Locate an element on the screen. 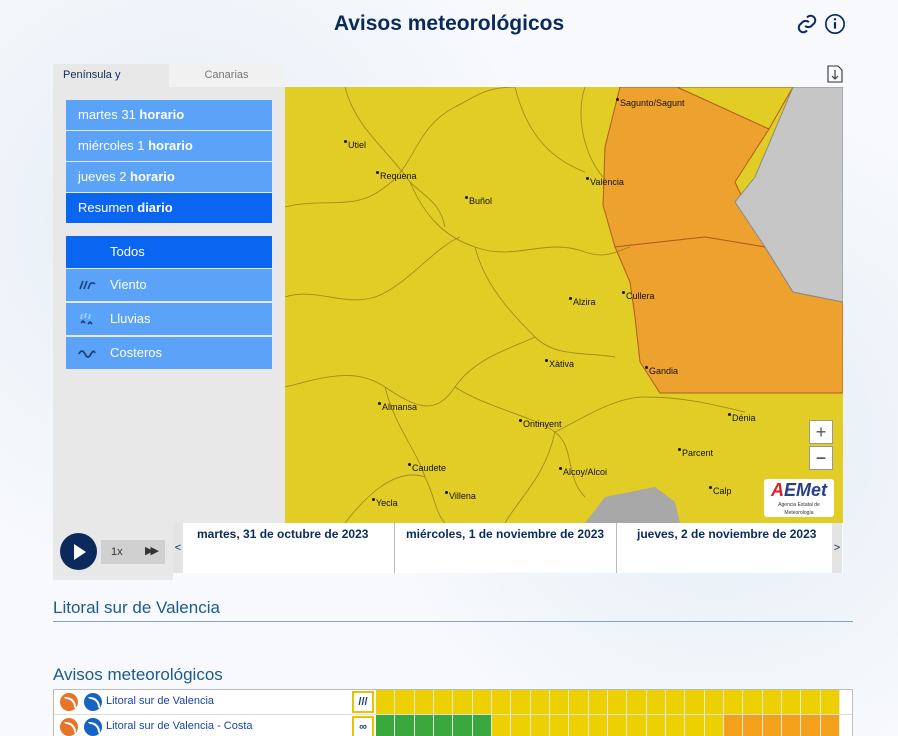 The width and height of the screenshot is (898, 736). aemet-logo: AEMet Agencia Estatal de Meteorología is located at coordinates (799, 498).